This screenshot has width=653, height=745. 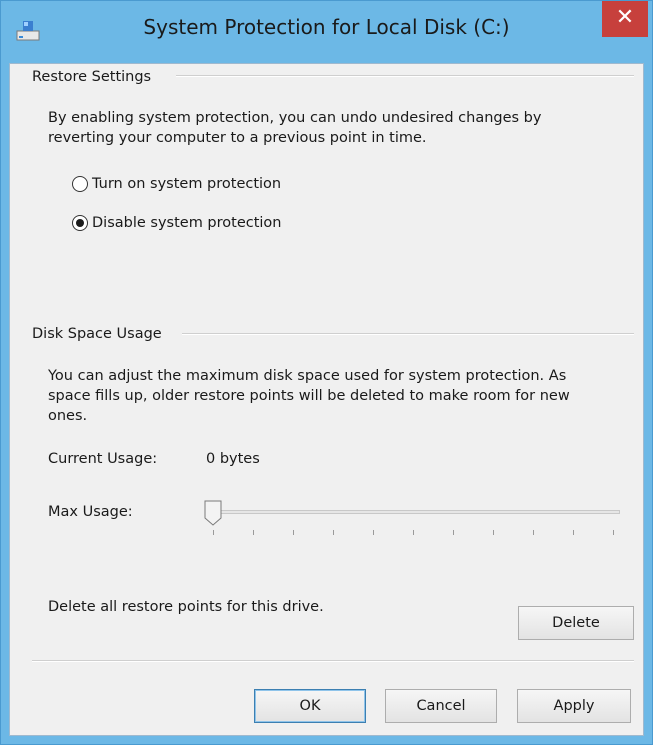 I want to click on radio-selected-icon, so click(x=80, y=223).